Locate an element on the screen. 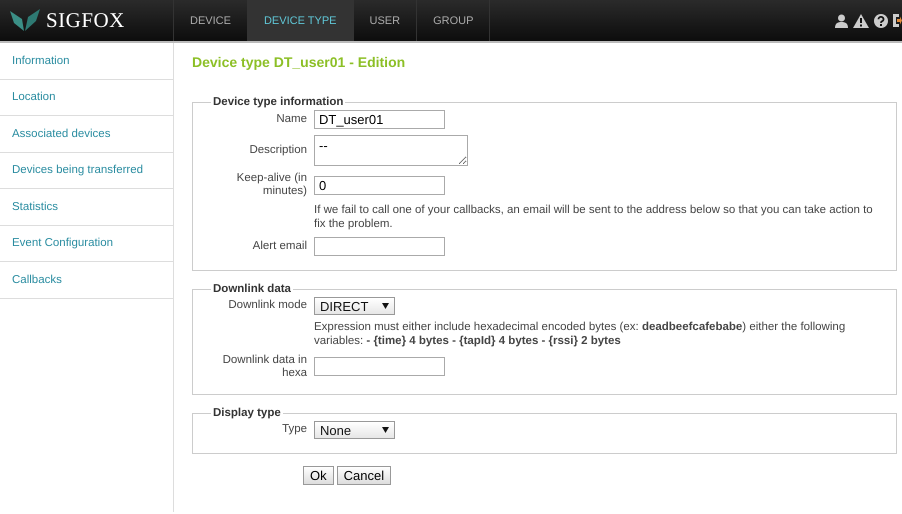  dropdown: None is located at coordinates (354, 430).